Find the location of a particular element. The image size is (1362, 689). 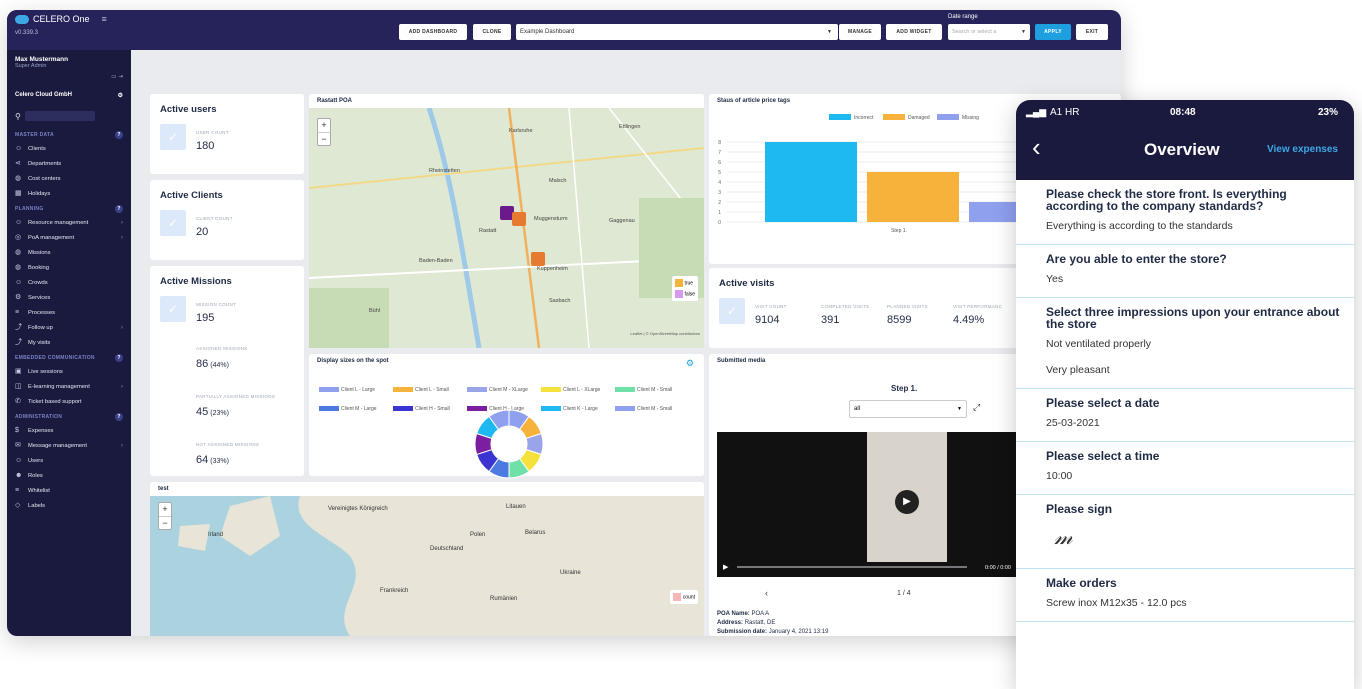

sidebar-item-live-sessions: ▣ Live sessions is located at coordinates (69, 371).